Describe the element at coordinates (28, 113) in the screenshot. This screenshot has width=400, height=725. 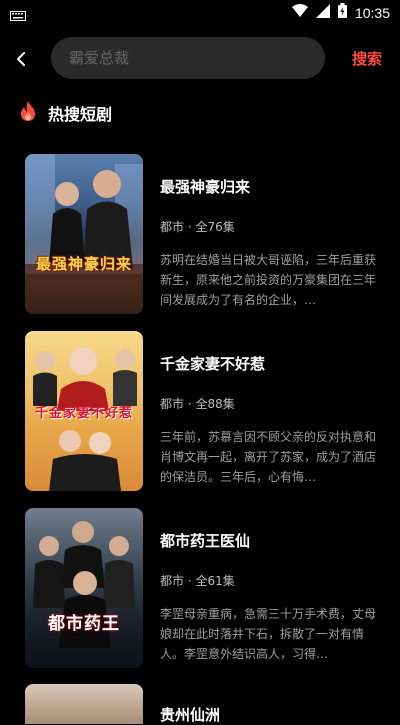
I see `fire-icon` at that location.